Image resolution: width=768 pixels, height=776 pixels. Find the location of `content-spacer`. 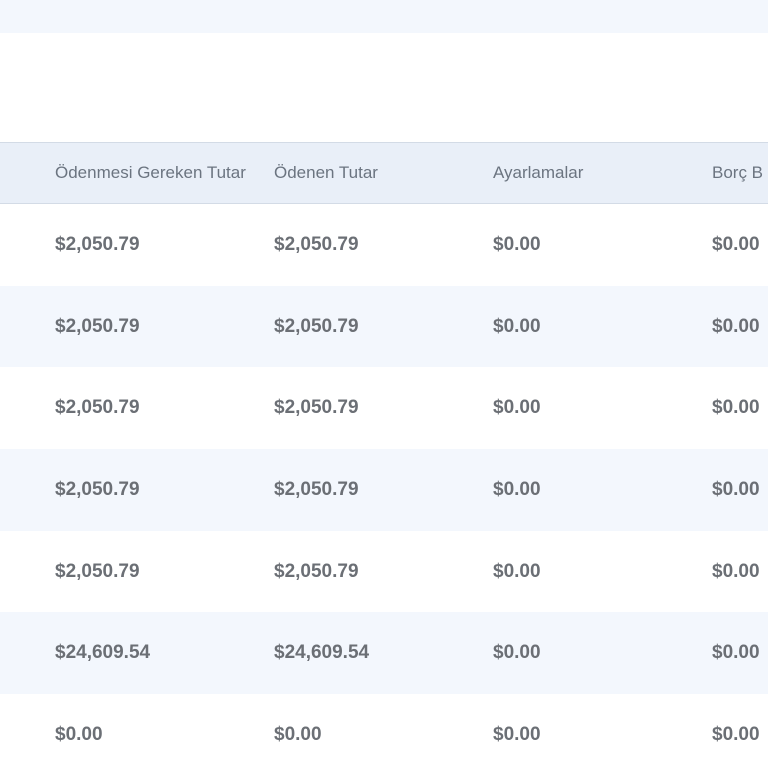

content-spacer is located at coordinates (384, 87).